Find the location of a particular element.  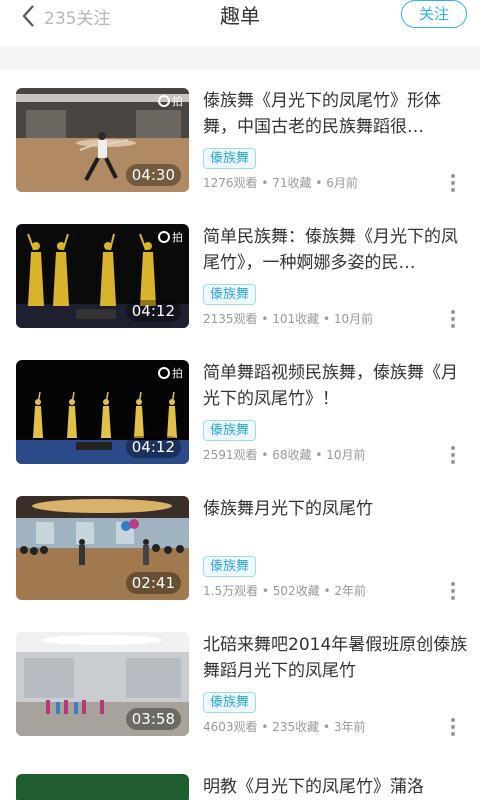

video-title: 傣族舞月光下的凤尾竹 is located at coordinates (338, 509).